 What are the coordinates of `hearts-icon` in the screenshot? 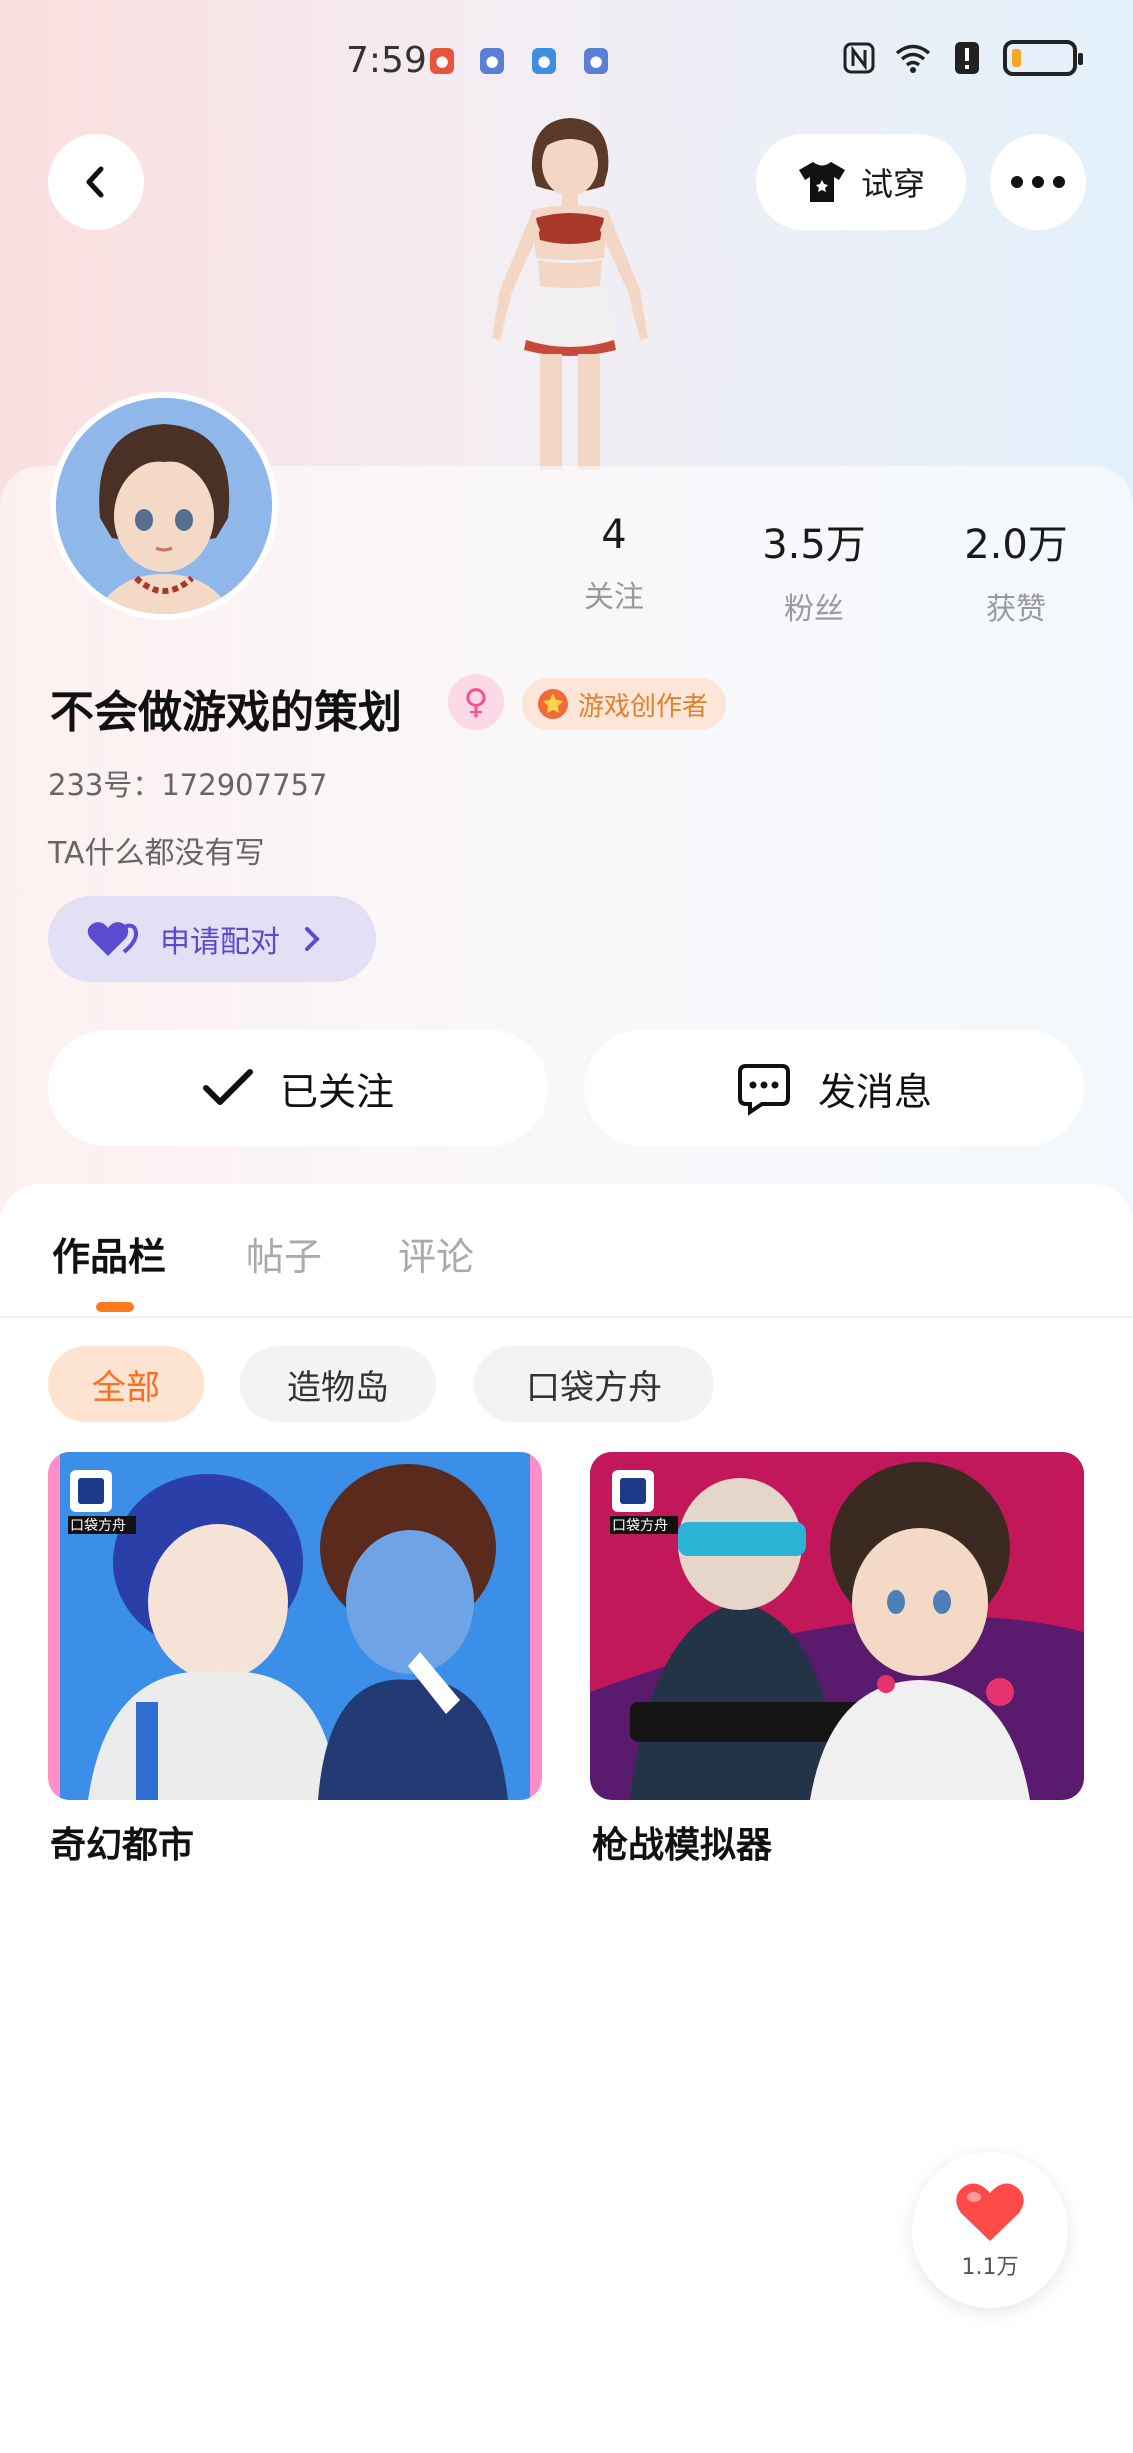 It's located at (112, 939).